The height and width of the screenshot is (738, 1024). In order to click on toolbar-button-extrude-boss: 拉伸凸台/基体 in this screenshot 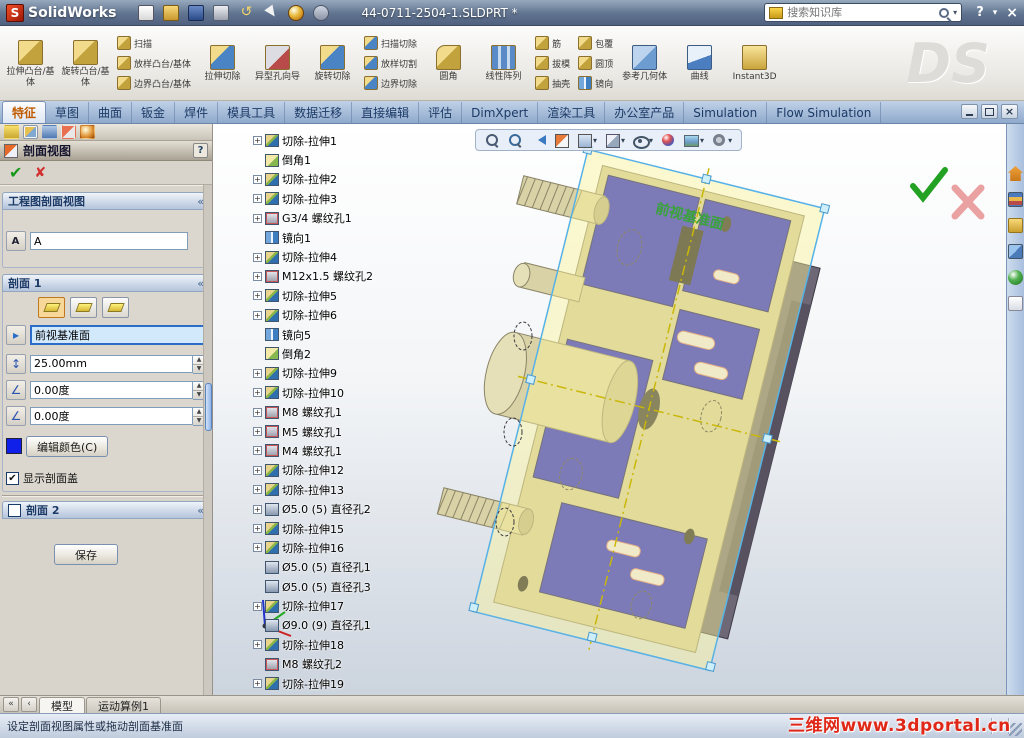, I will do `click(30, 63)`.